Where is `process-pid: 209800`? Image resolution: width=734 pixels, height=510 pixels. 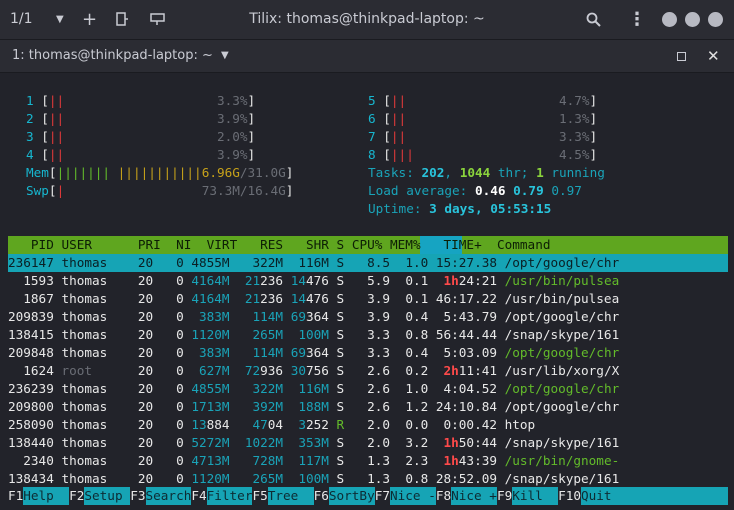
process-pid: 209800 is located at coordinates (31, 406).